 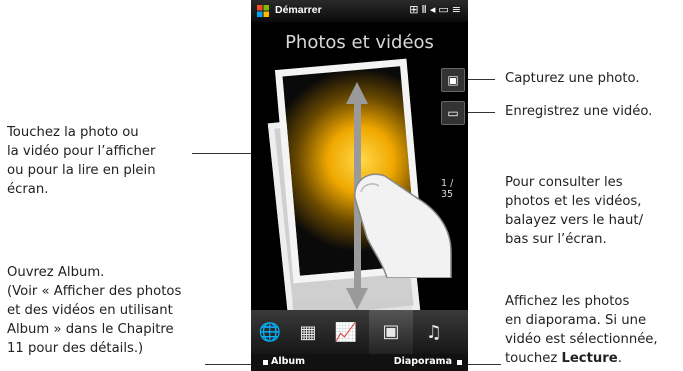 I want to click on album-softkey: Album, so click(x=288, y=361).